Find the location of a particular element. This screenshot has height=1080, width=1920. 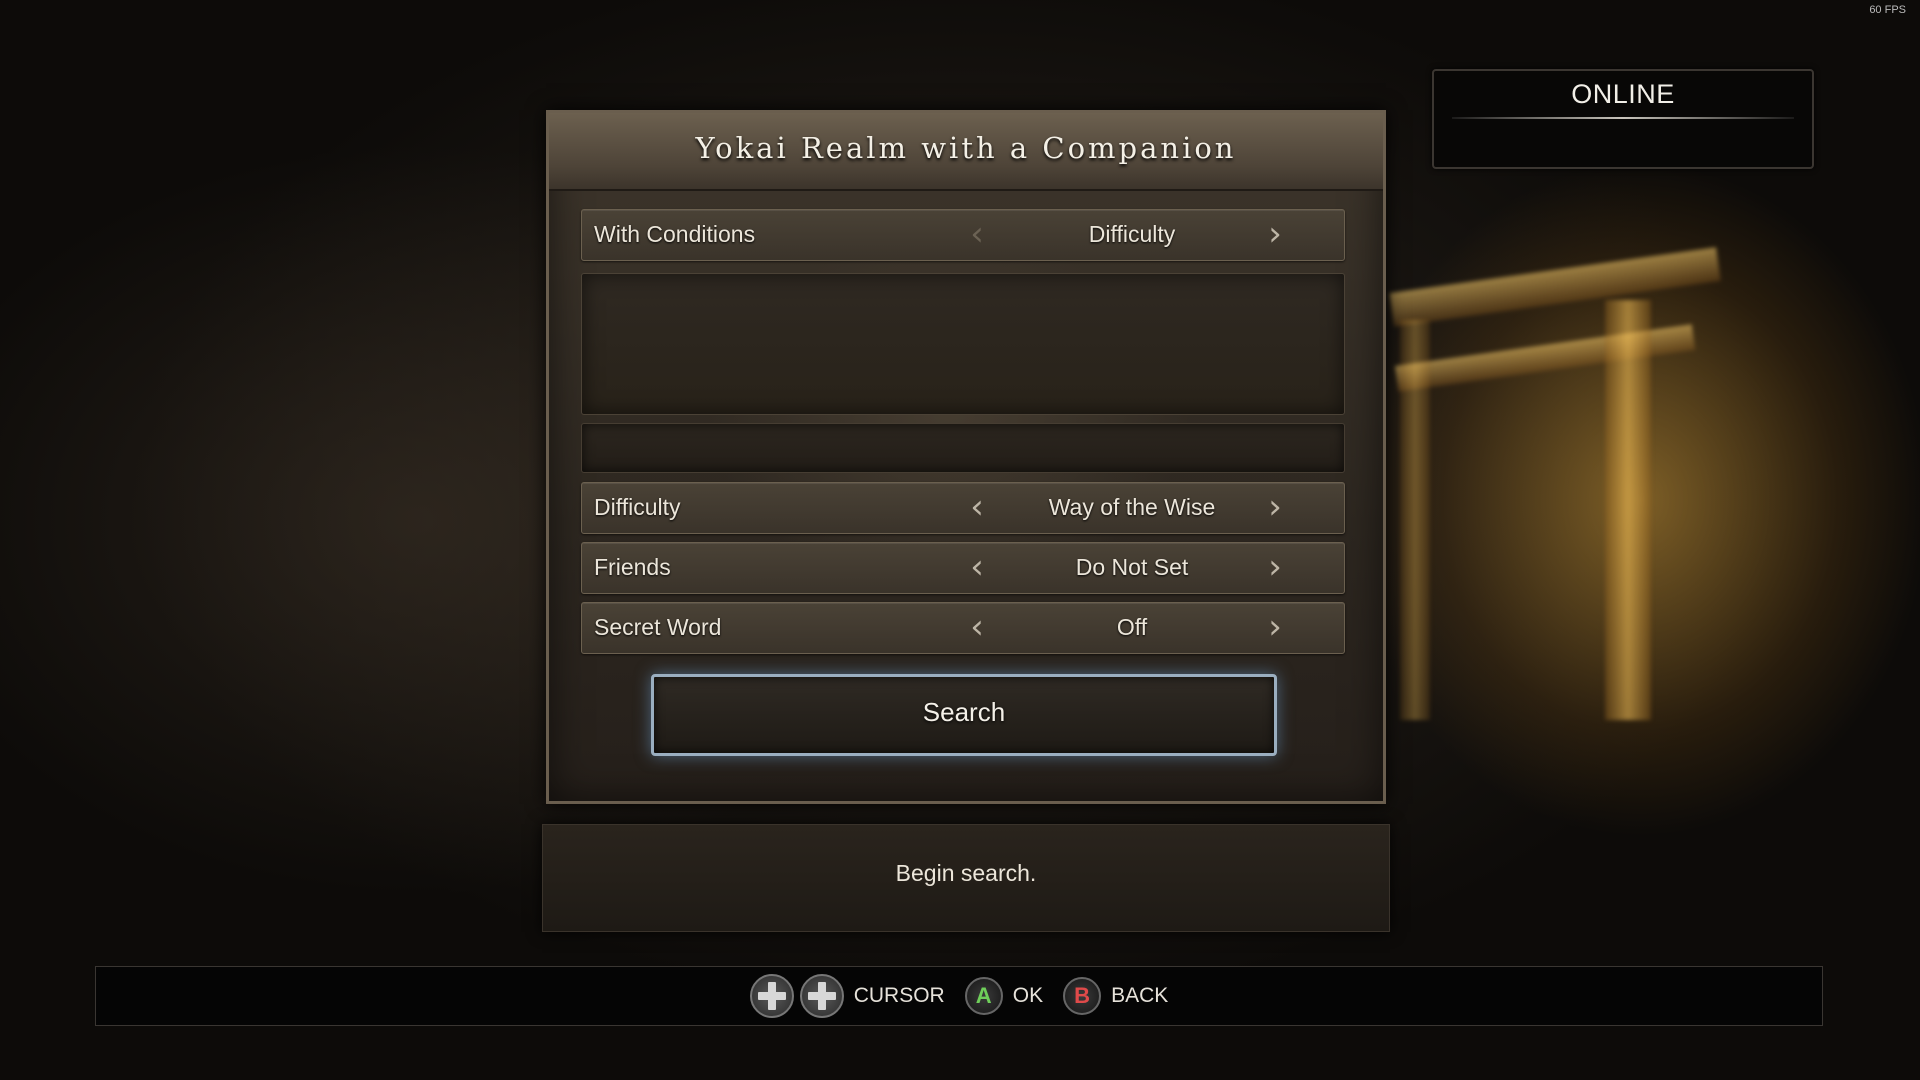

option-value: Off is located at coordinates (1132, 627).